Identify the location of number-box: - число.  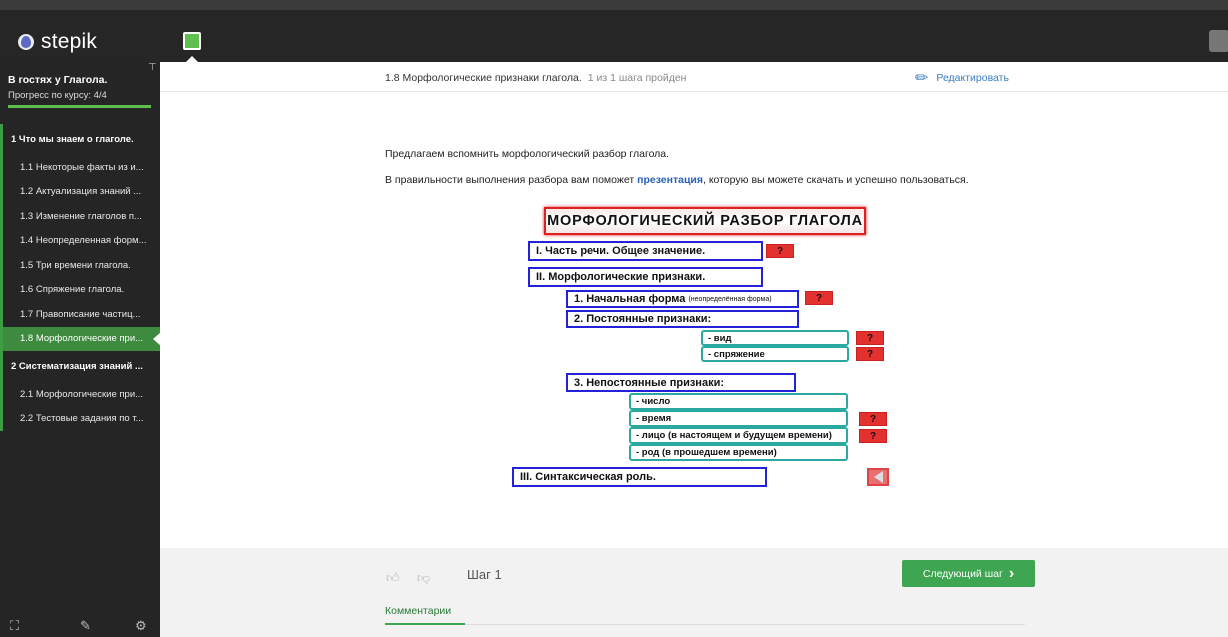
(738, 401).